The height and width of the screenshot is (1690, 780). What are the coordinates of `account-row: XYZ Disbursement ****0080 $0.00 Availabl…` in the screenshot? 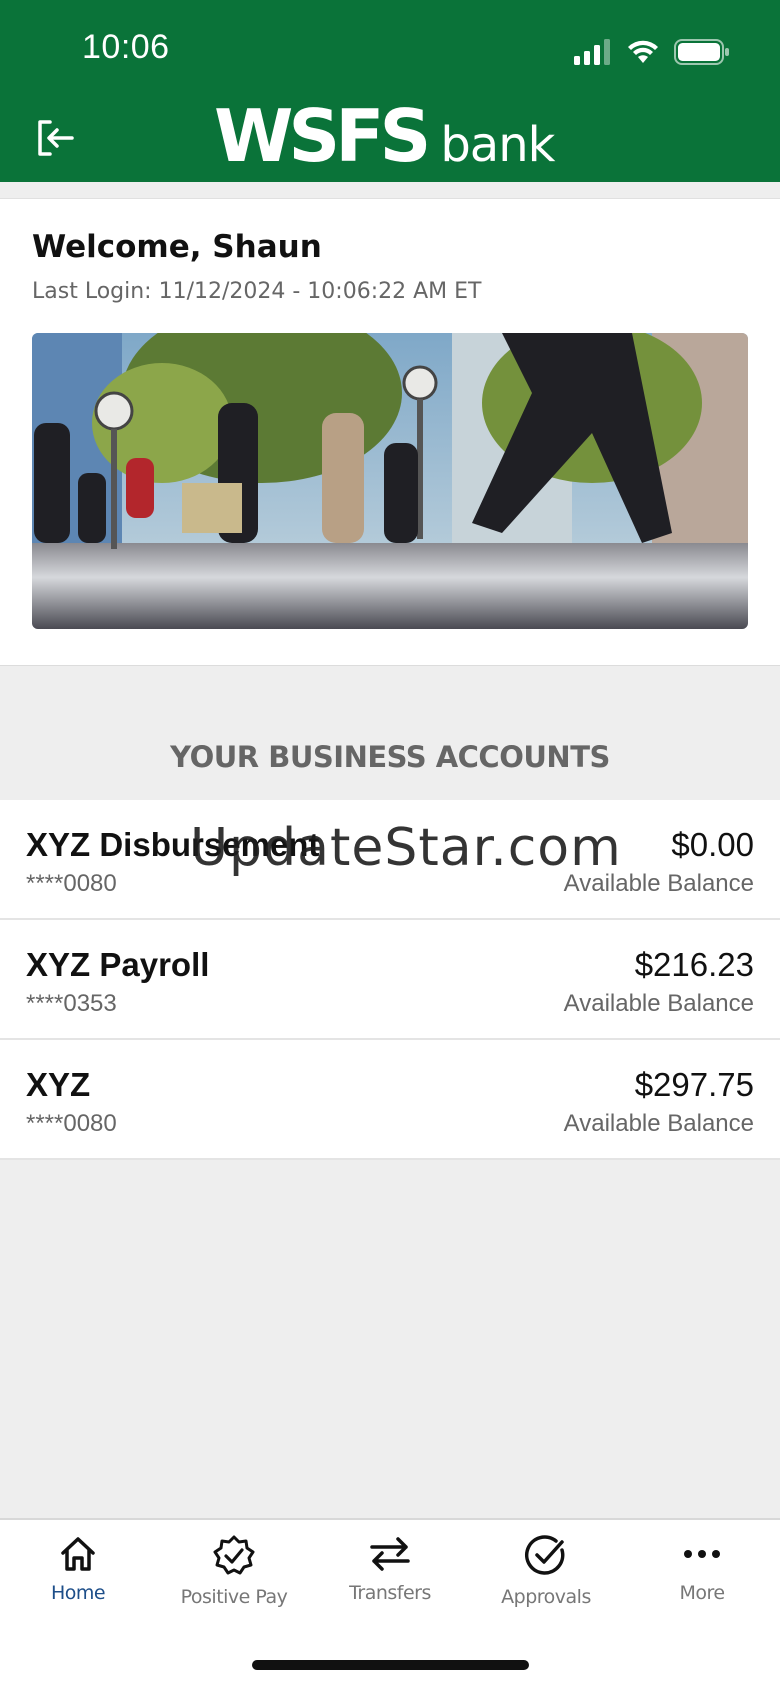 It's located at (390, 860).